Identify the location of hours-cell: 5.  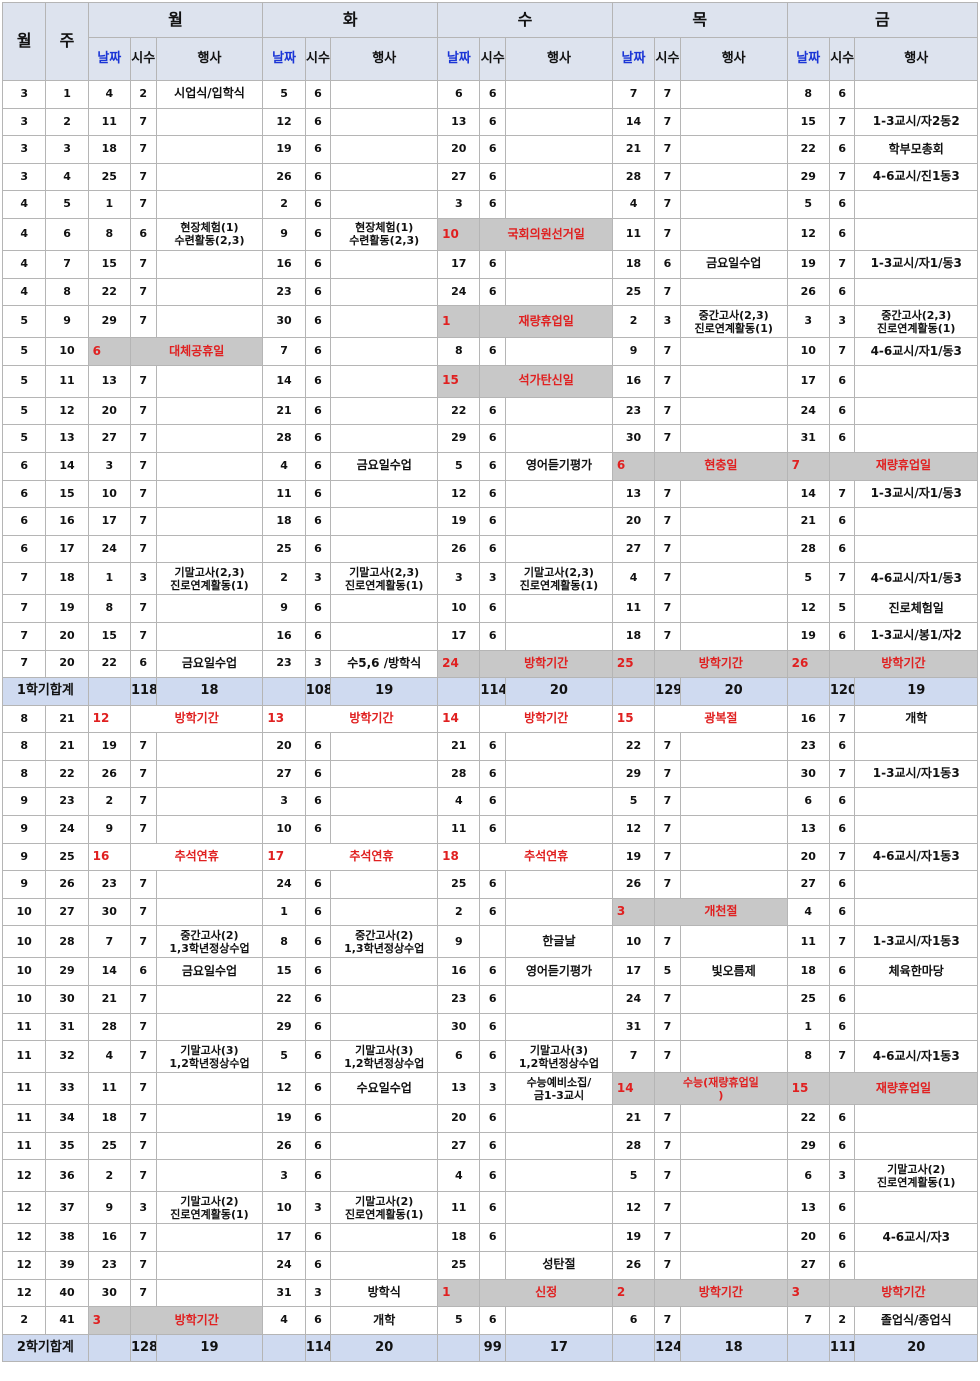
(667, 972).